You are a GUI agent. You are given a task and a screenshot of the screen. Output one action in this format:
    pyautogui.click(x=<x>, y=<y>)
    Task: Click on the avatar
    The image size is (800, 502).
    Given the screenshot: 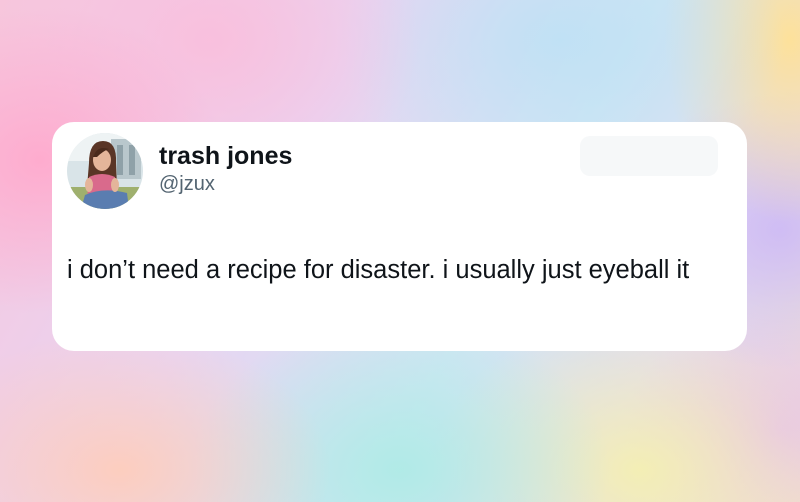 What is the action you would take?
    pyautogui.click(x=105, y=171)
    